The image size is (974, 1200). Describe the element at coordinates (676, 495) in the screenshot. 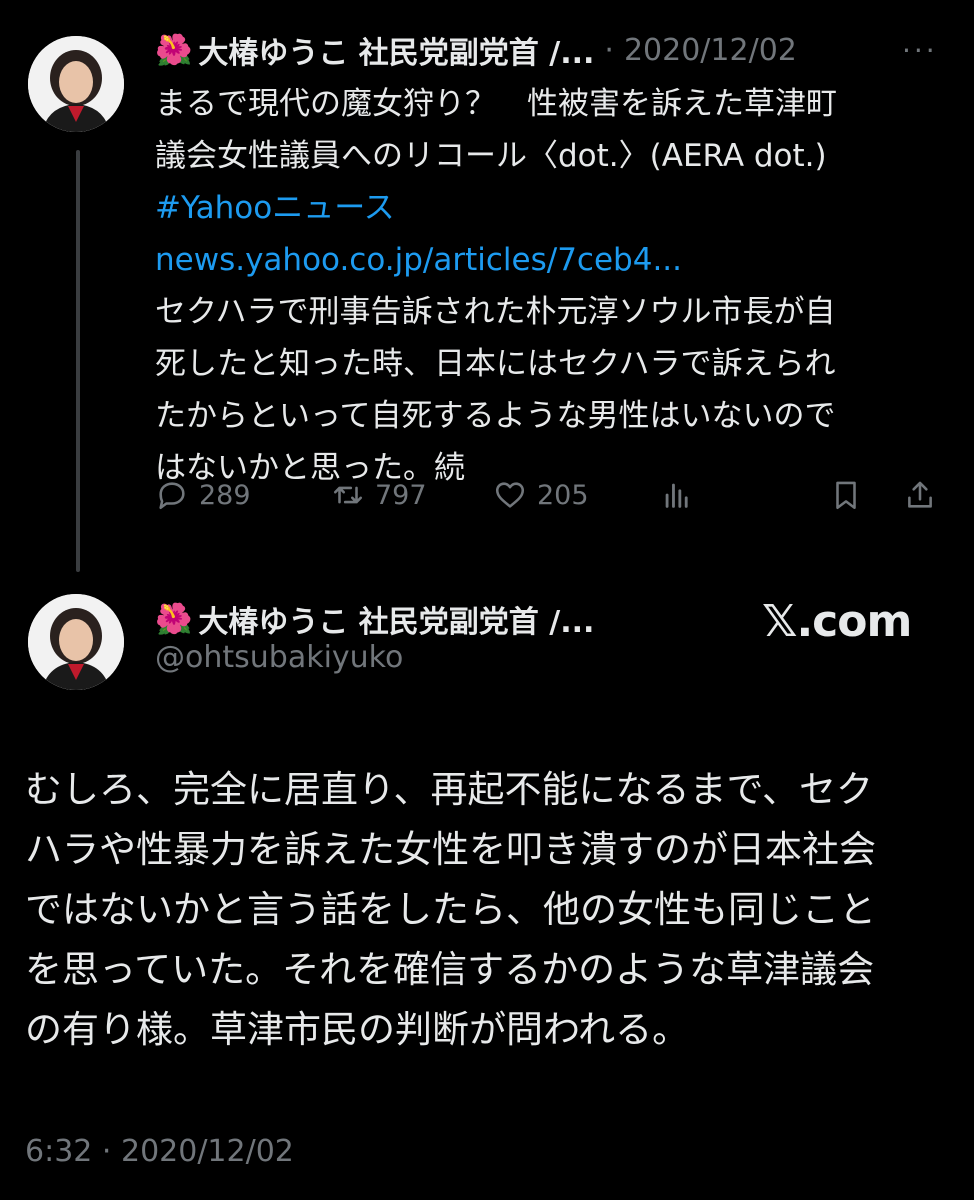

I see `analytics-icon` at that location.